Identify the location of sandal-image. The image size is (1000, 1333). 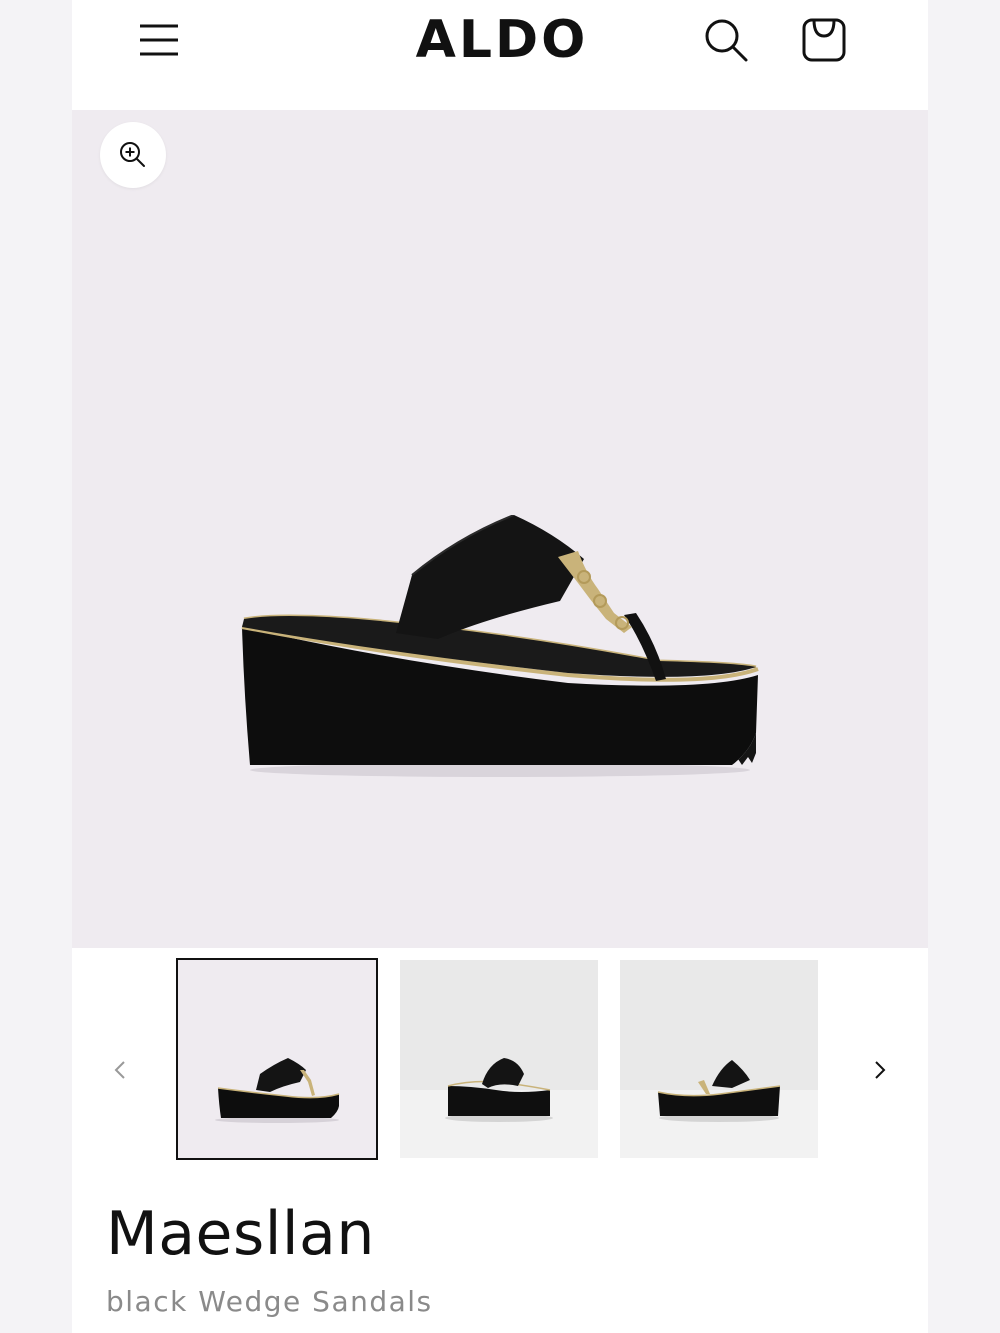
(500, 646).